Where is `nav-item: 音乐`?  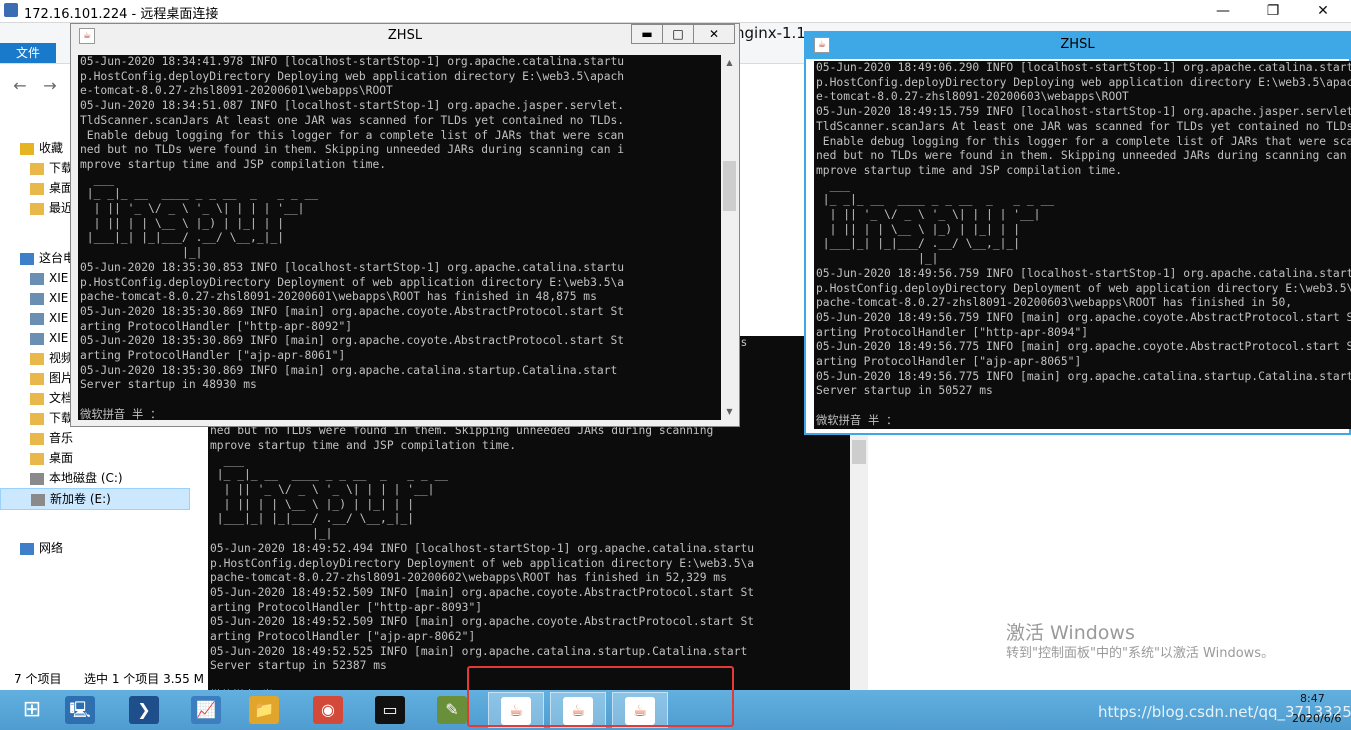 nav-item: 音乐 is located at coordinates (94, 438).